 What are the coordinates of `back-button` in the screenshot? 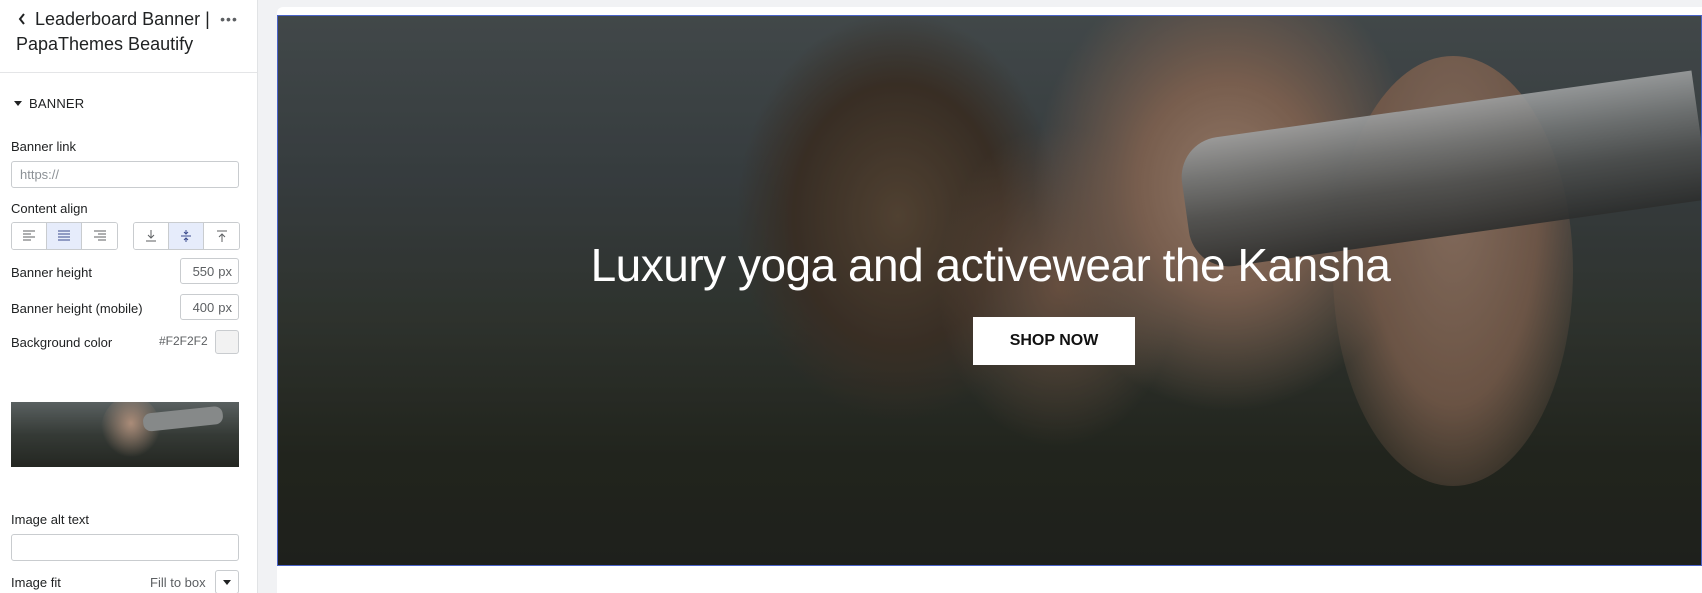 It's located at (22, 19).